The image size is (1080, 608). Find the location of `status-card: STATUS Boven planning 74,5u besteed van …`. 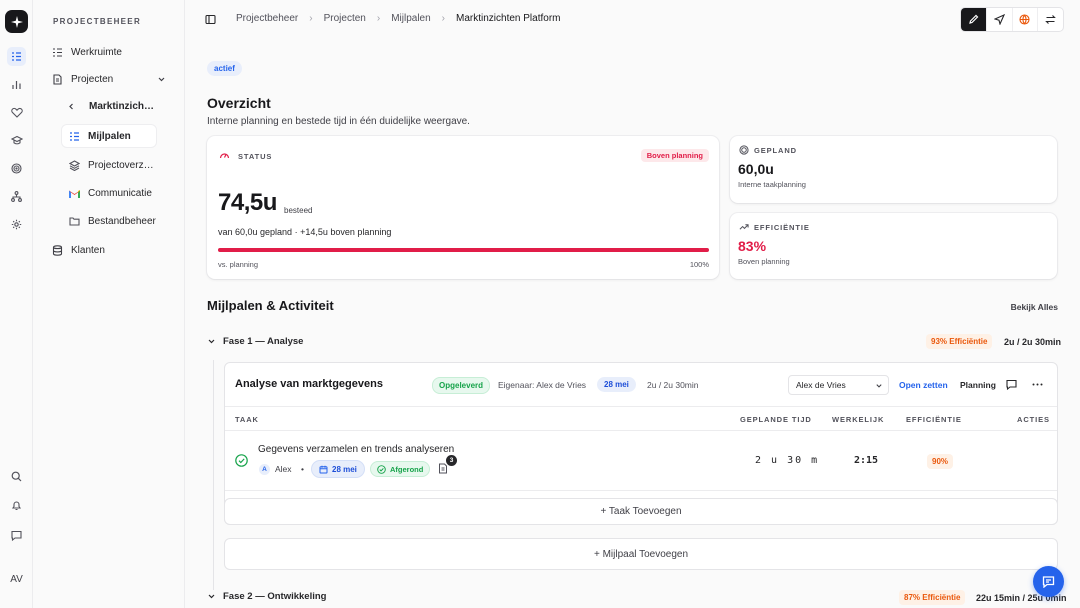

status-card: STATUS Boven planning 74,5u besteed van … is located at coordinates (463, 207).